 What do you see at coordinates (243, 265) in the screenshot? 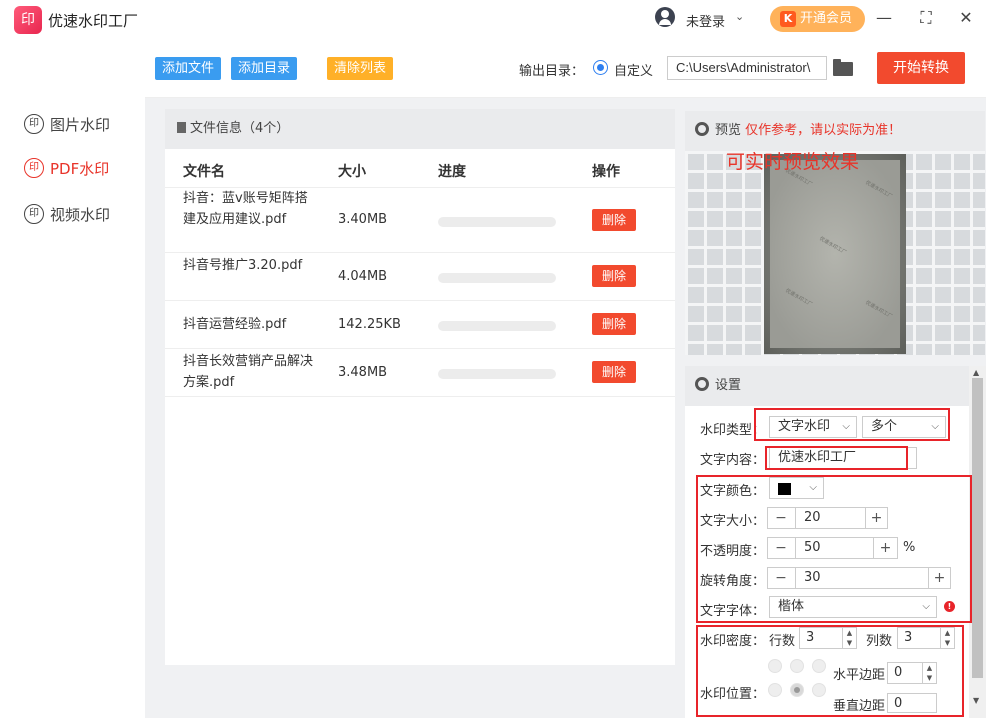
I see `file-name: 抖音号推广3.20.pdf` at bounding box center [243, 265].